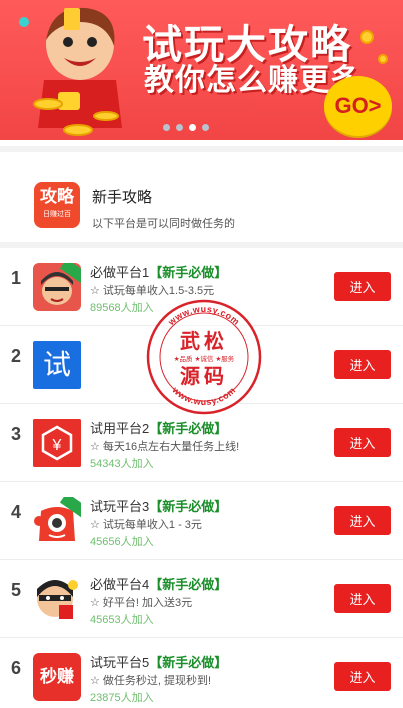 The width and height of the screenshot is (403, 708). I want to click on join-count: 54343人加入, so click(122, 464).